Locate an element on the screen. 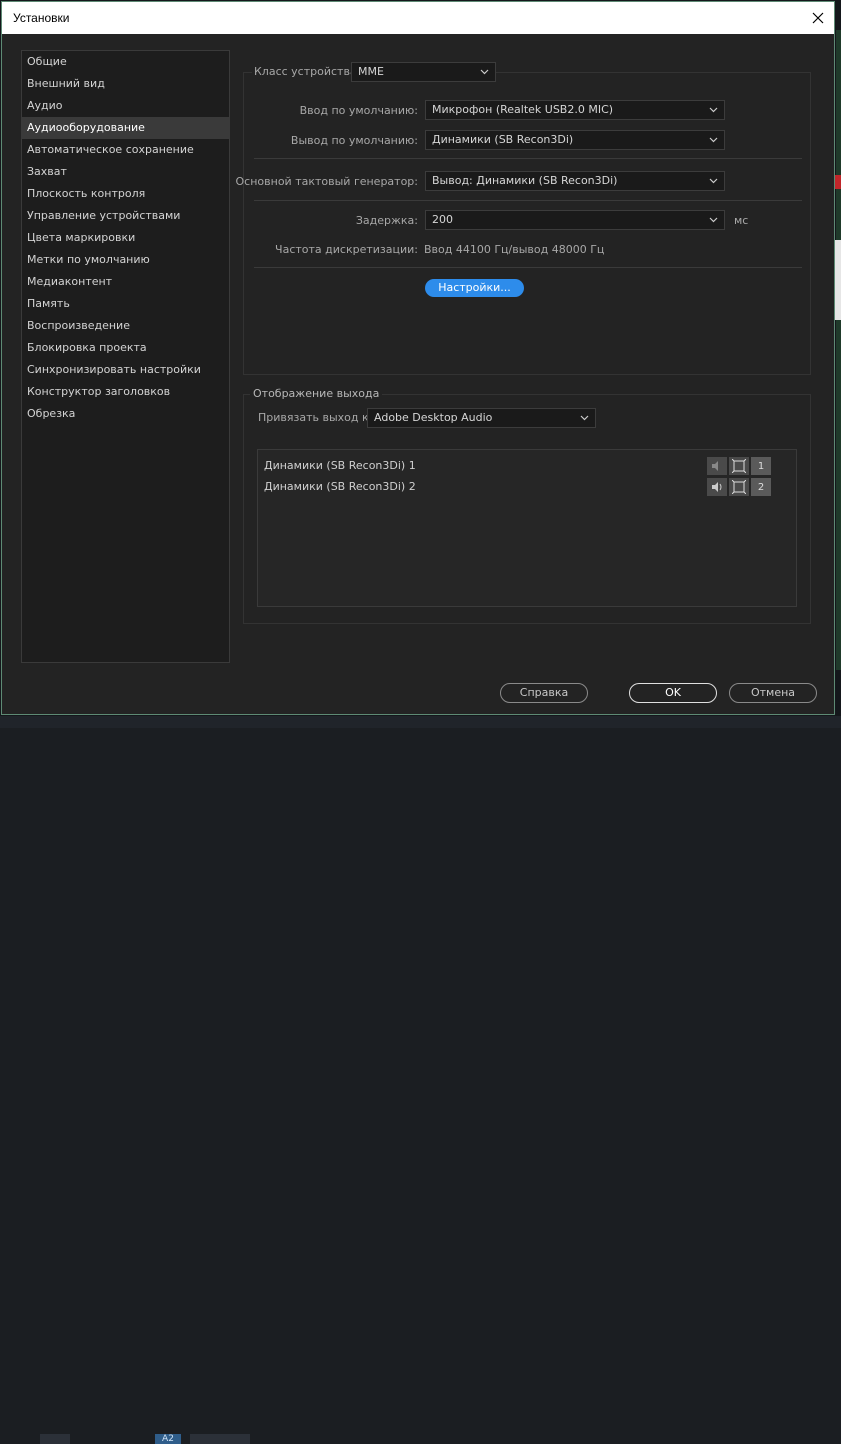 This screenshot has width=841, height=1444. master-clock-value: Вывод: Динамики (SB Recon3Di) is located at coordinates (525, 180).